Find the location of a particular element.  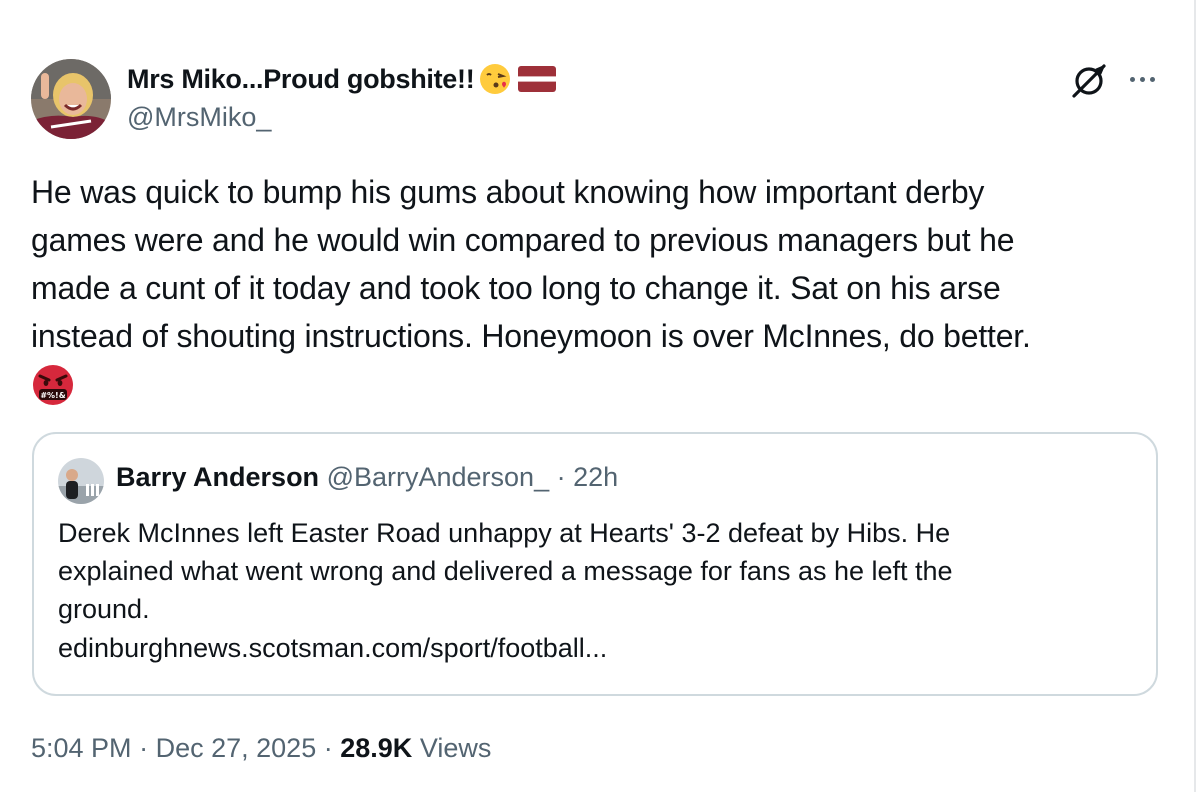

quoted-author-avatar is located at coordinates (81, 481).